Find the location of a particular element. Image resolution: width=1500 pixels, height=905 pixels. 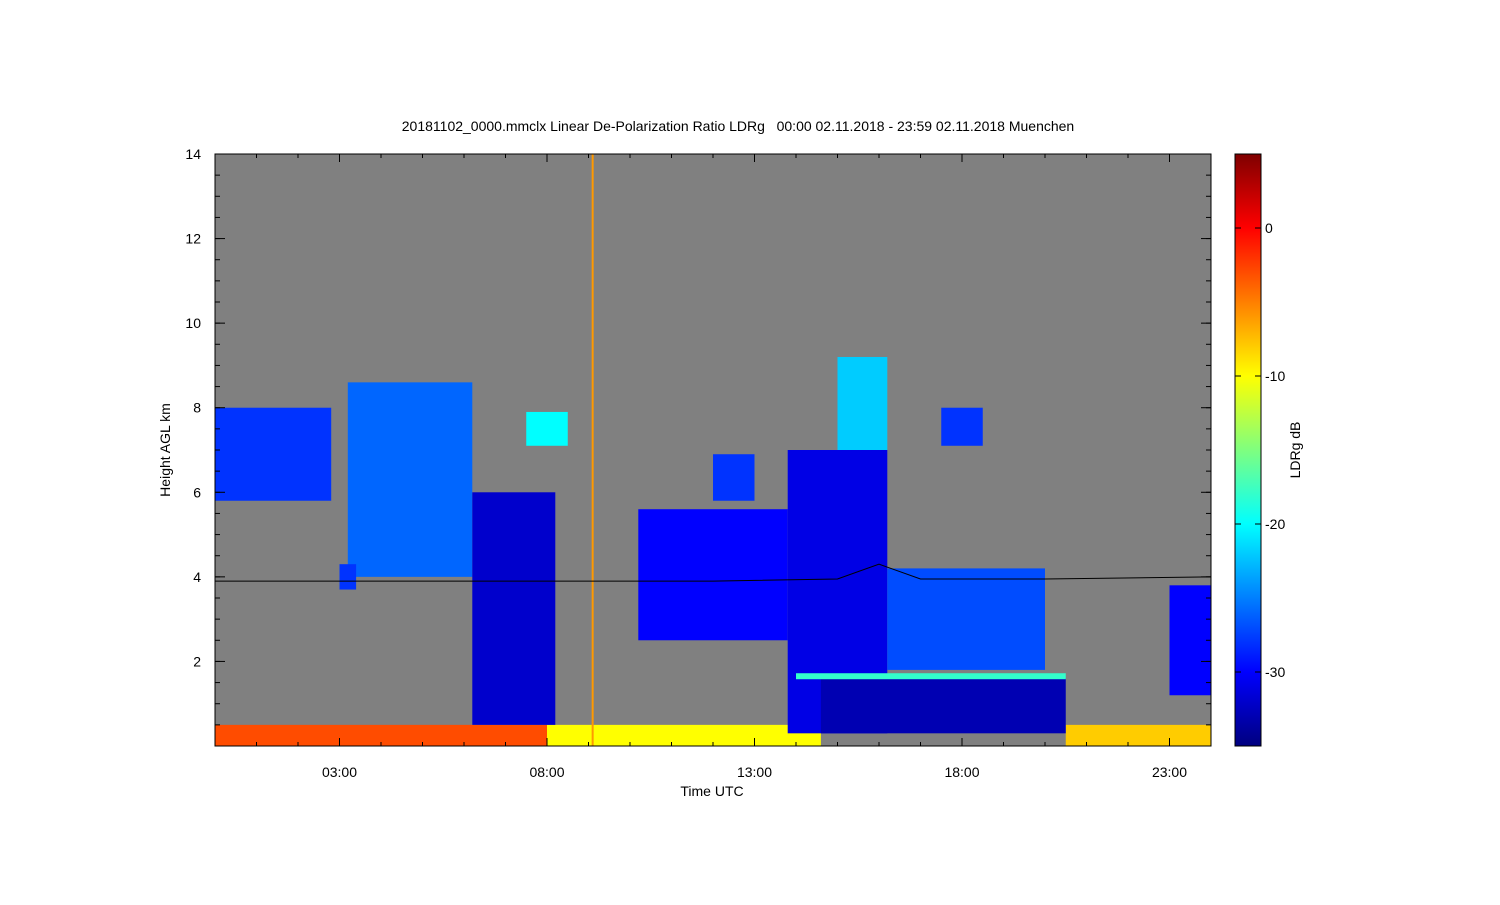

y-axis-label: Height AGL km is located at coordinates (165, 450).